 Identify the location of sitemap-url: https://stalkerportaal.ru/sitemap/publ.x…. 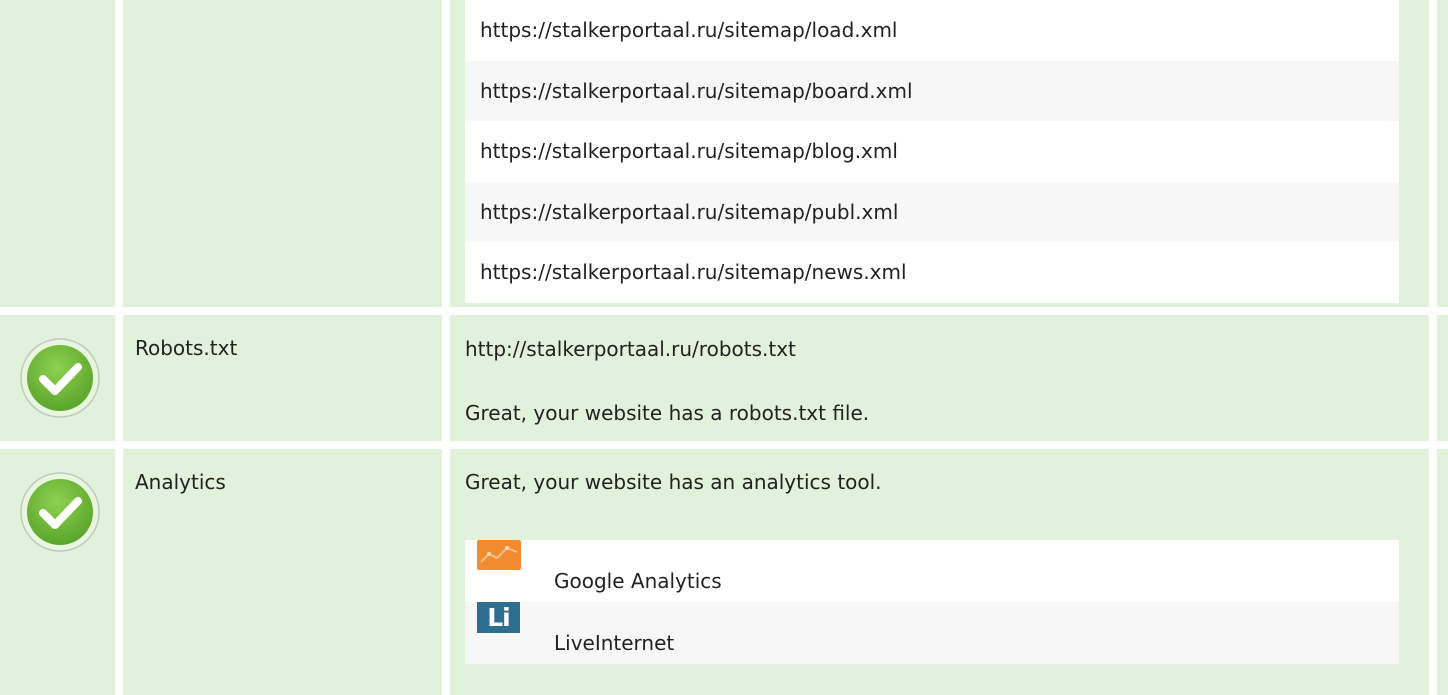
(932, 211).